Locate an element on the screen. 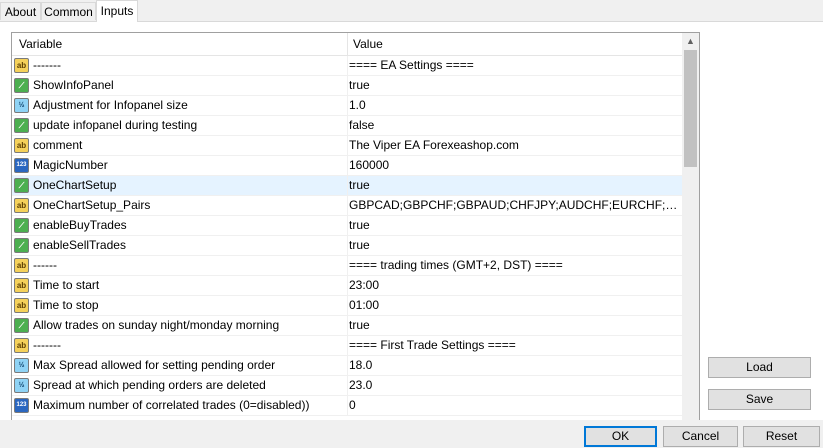 Image resolution: width=823 pixels, height=448 pixels. table-row: 123 MagicNumber 160000 is located at coordinates (347, 166).